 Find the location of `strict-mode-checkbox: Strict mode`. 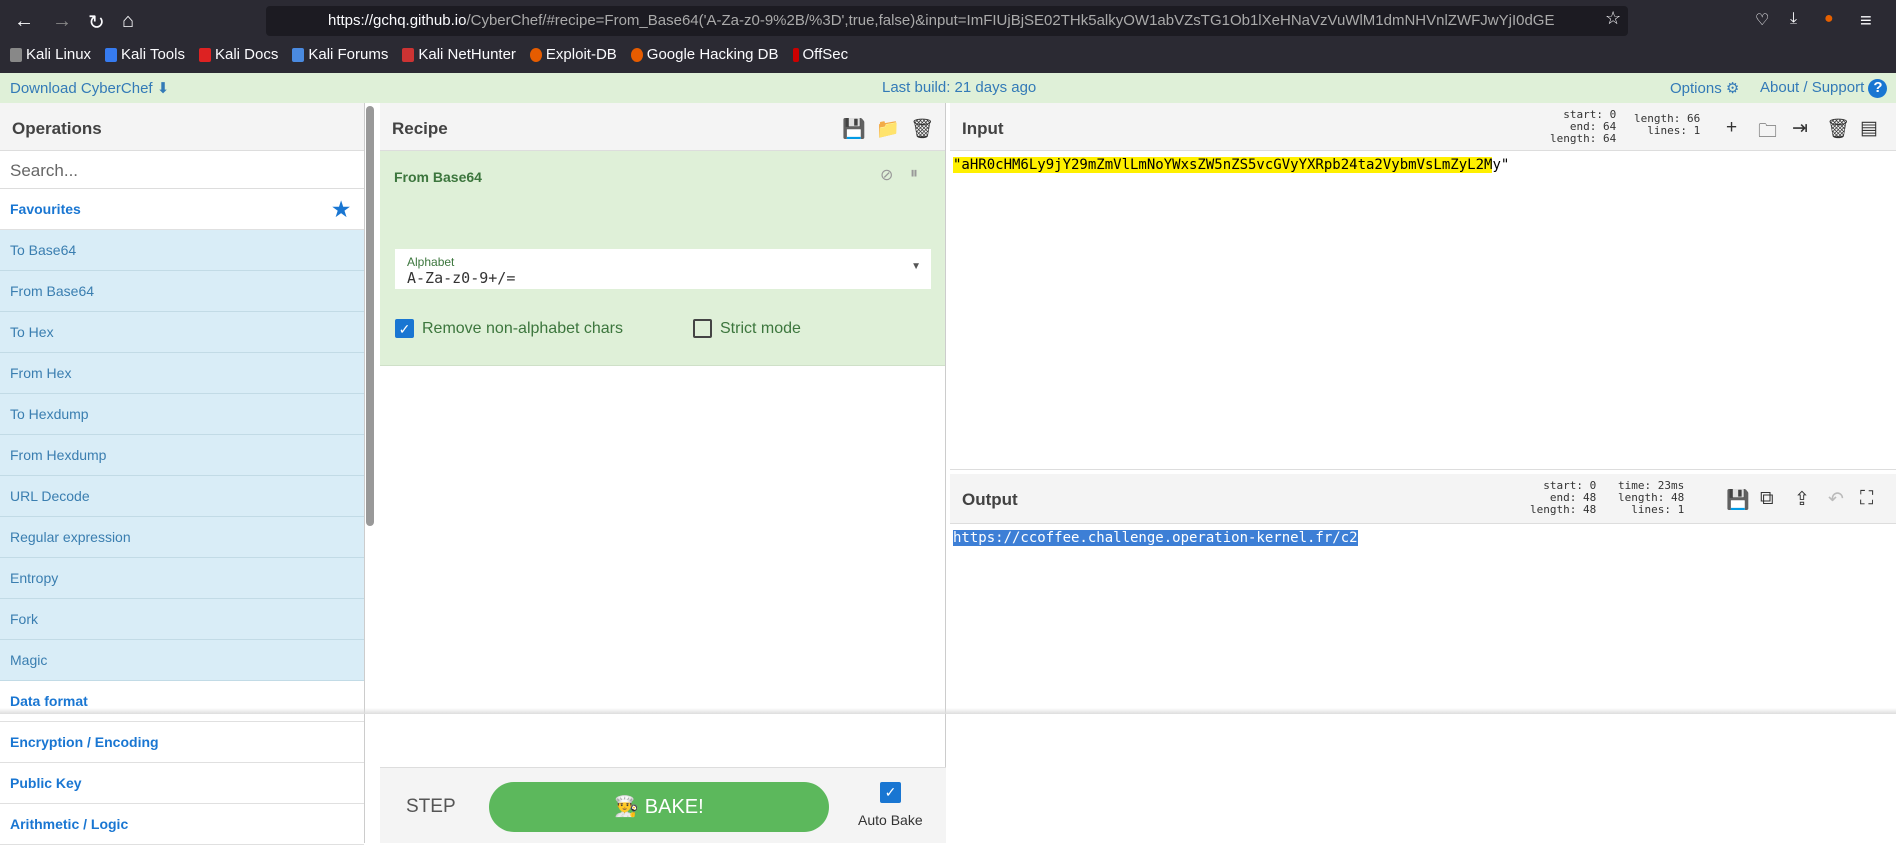

strict-mode-checkbox: Strict mode is located at coordinates (747, 328).